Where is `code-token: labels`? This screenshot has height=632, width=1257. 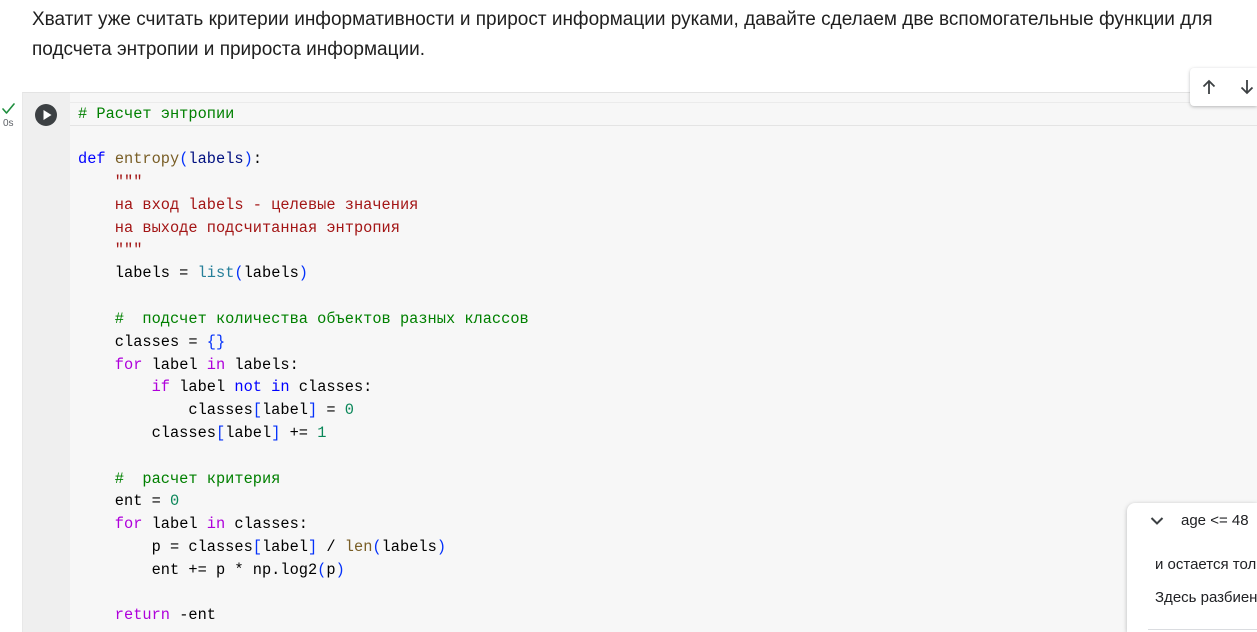 code-token: labels is located at coordinates (271, 273).